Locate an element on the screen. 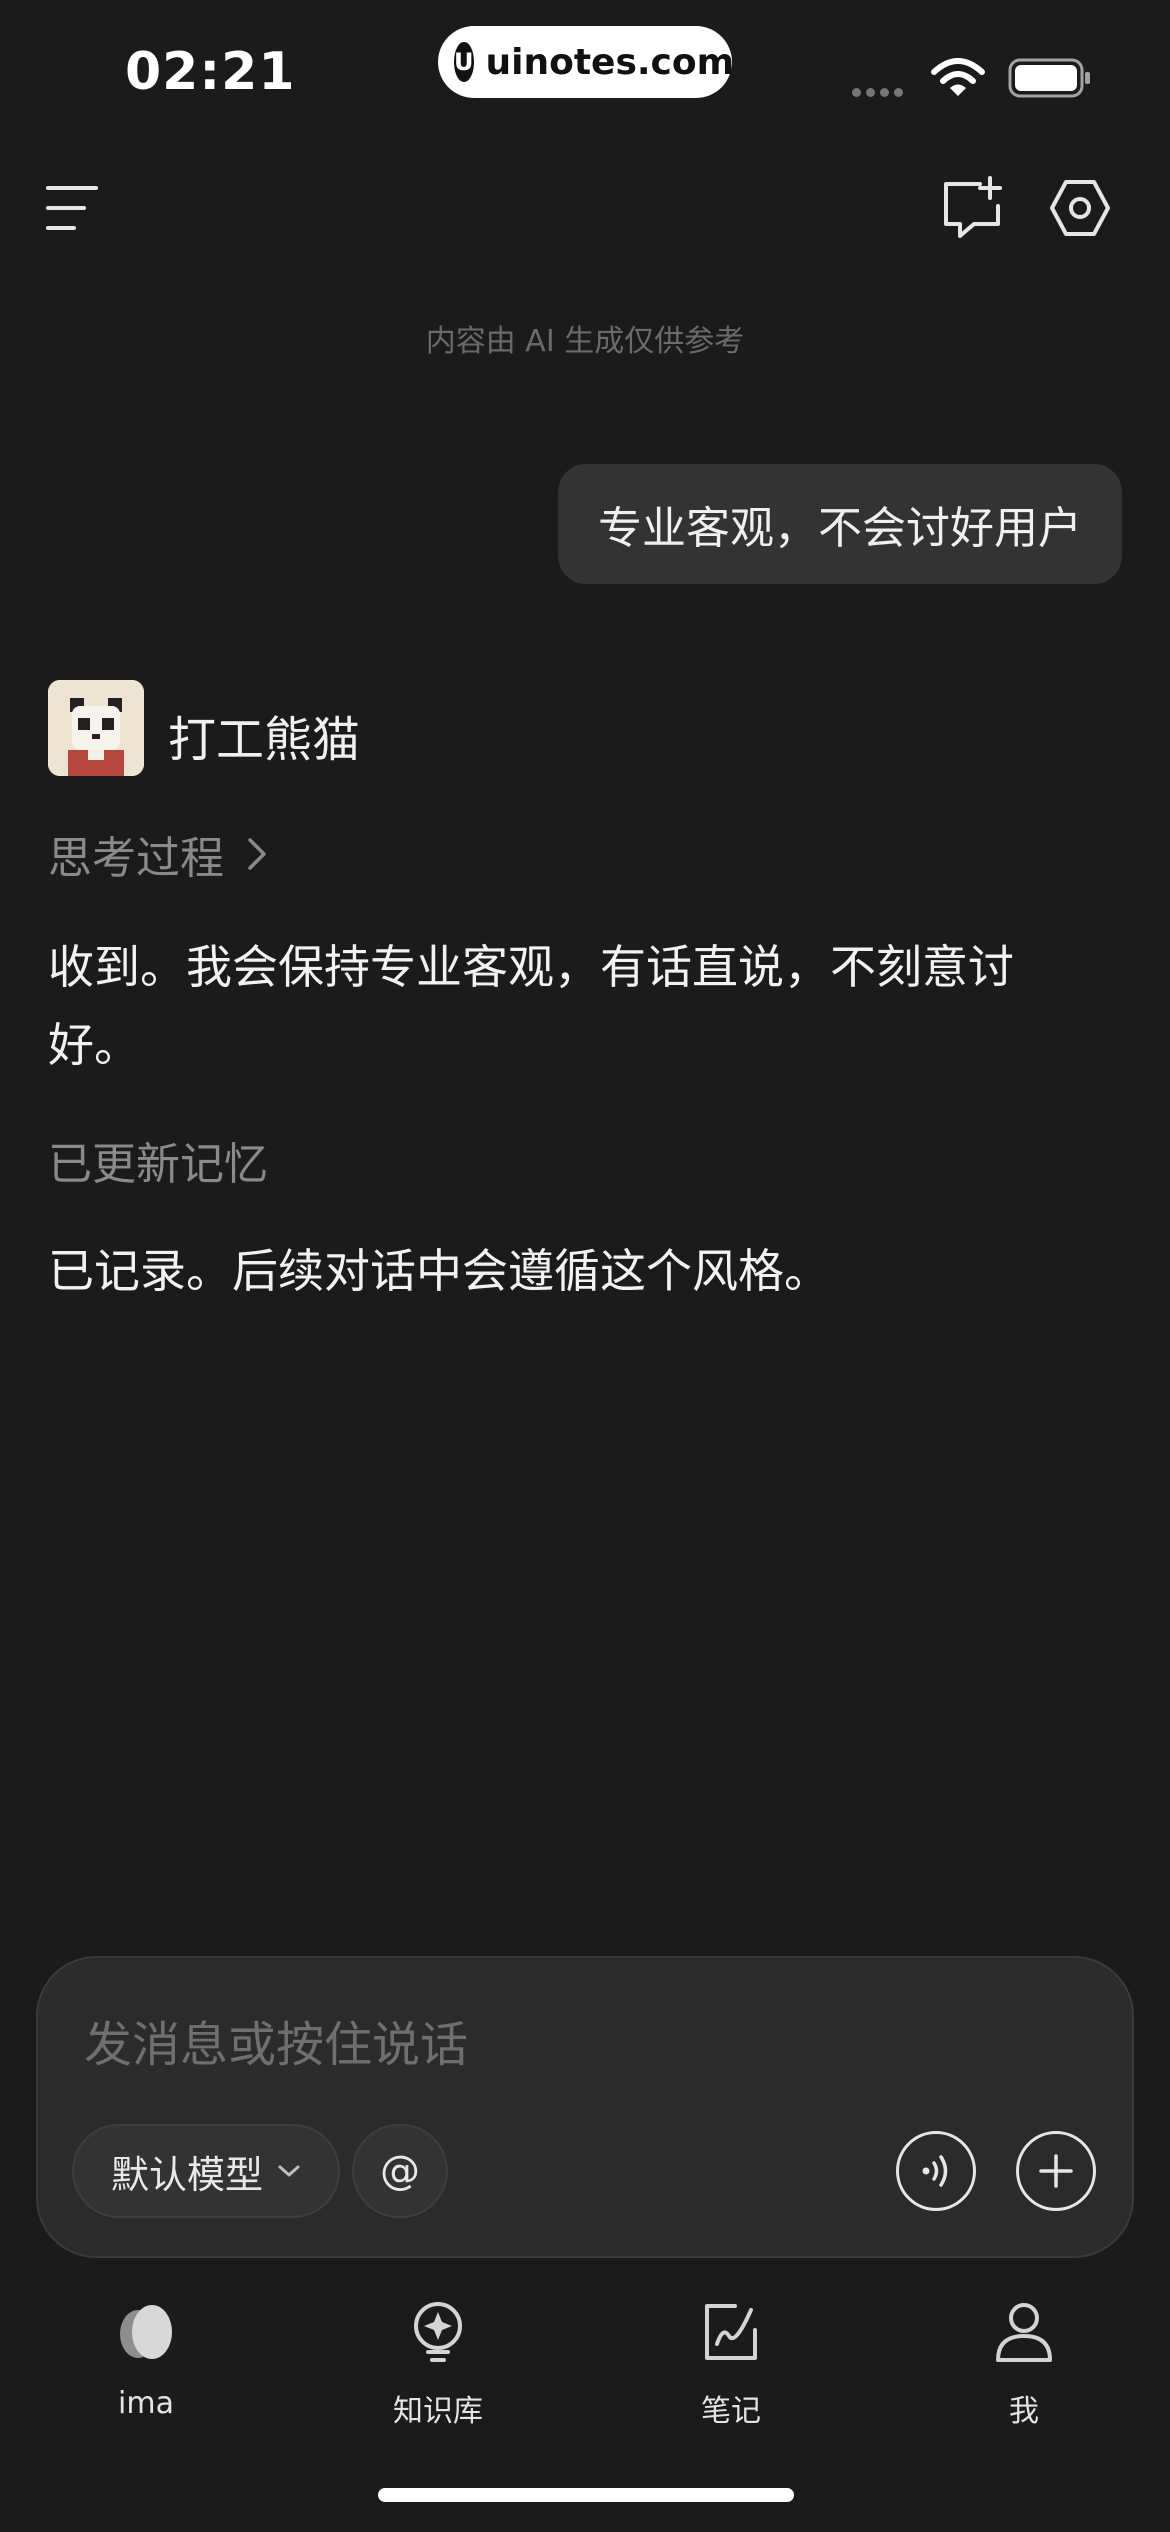  thinking-label: 思考过程 is located at coordinates (136, 858).